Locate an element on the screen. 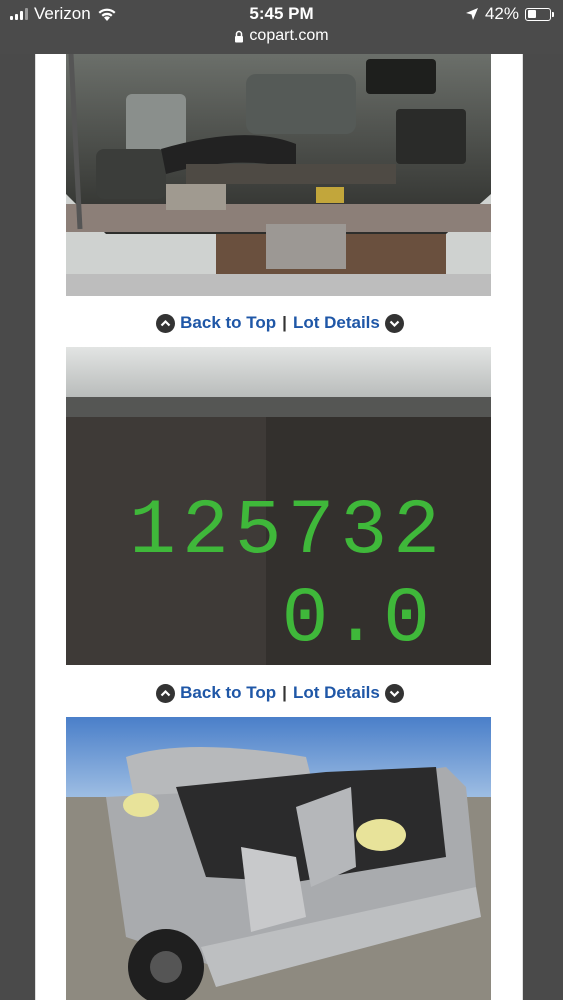 The width and height of the screenshot is (563, 1000). photo-nav-2: Back to Top | Lot Details is located at coordinates (280, 693).